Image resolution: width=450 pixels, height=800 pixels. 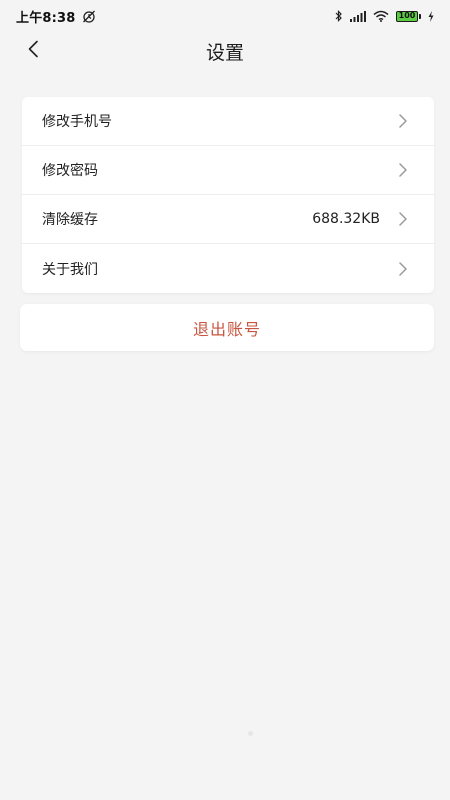 What do you see at coordinates (77, 122) in the screenshot?
I see `settings-item-label: 修改手机号` at bounding box center [77, 122].